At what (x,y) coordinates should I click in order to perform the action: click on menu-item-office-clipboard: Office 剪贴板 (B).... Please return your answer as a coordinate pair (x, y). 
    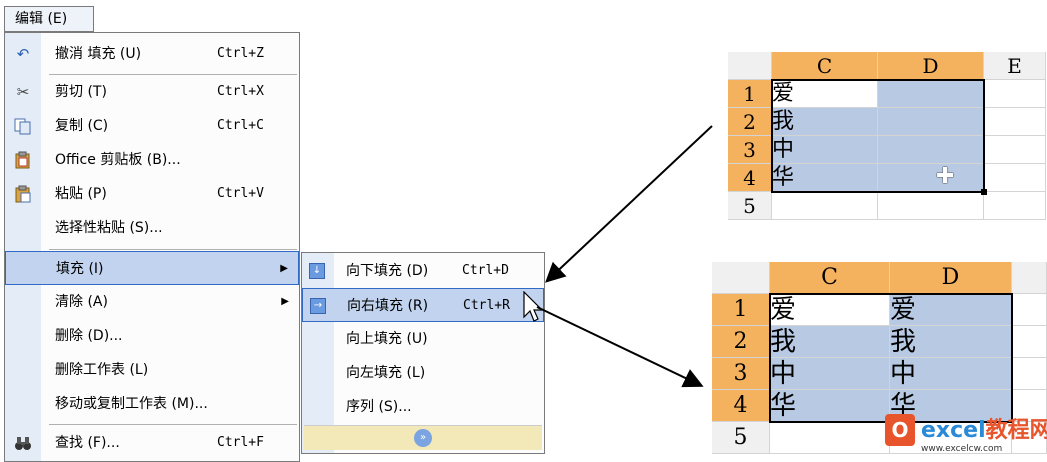
    Looking at the image, I should click on (152, 160).